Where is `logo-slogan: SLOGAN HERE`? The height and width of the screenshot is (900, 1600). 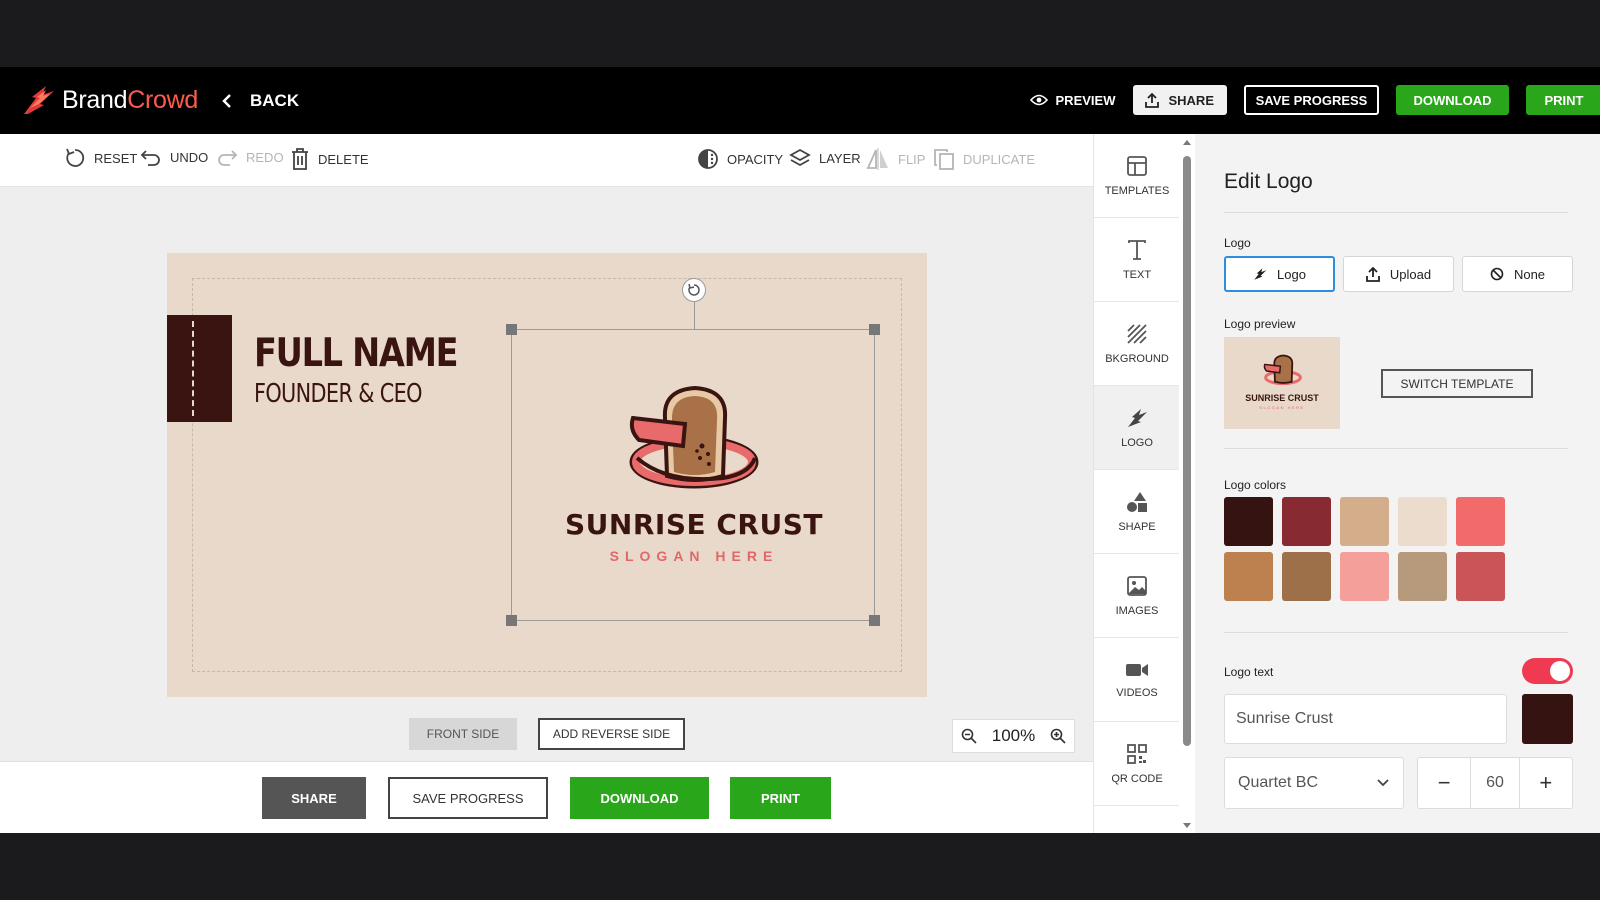
logo-slogan: SLOGAN HERE is located at coordinates (694, 556).